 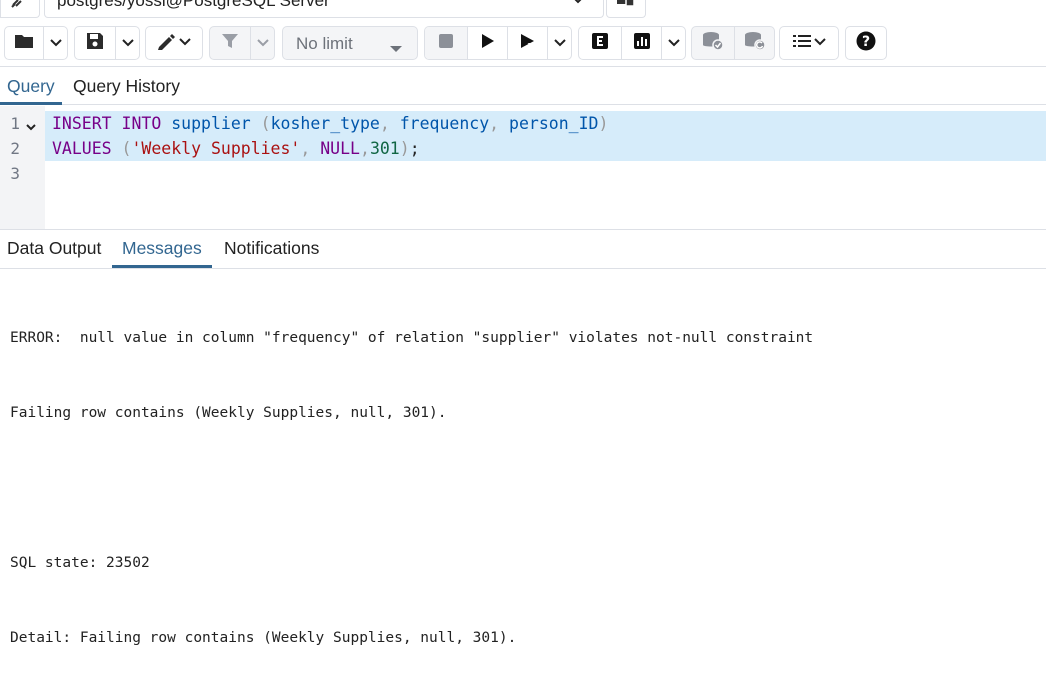 I want to click on column-name: frequency, so click(x=444, y=123).